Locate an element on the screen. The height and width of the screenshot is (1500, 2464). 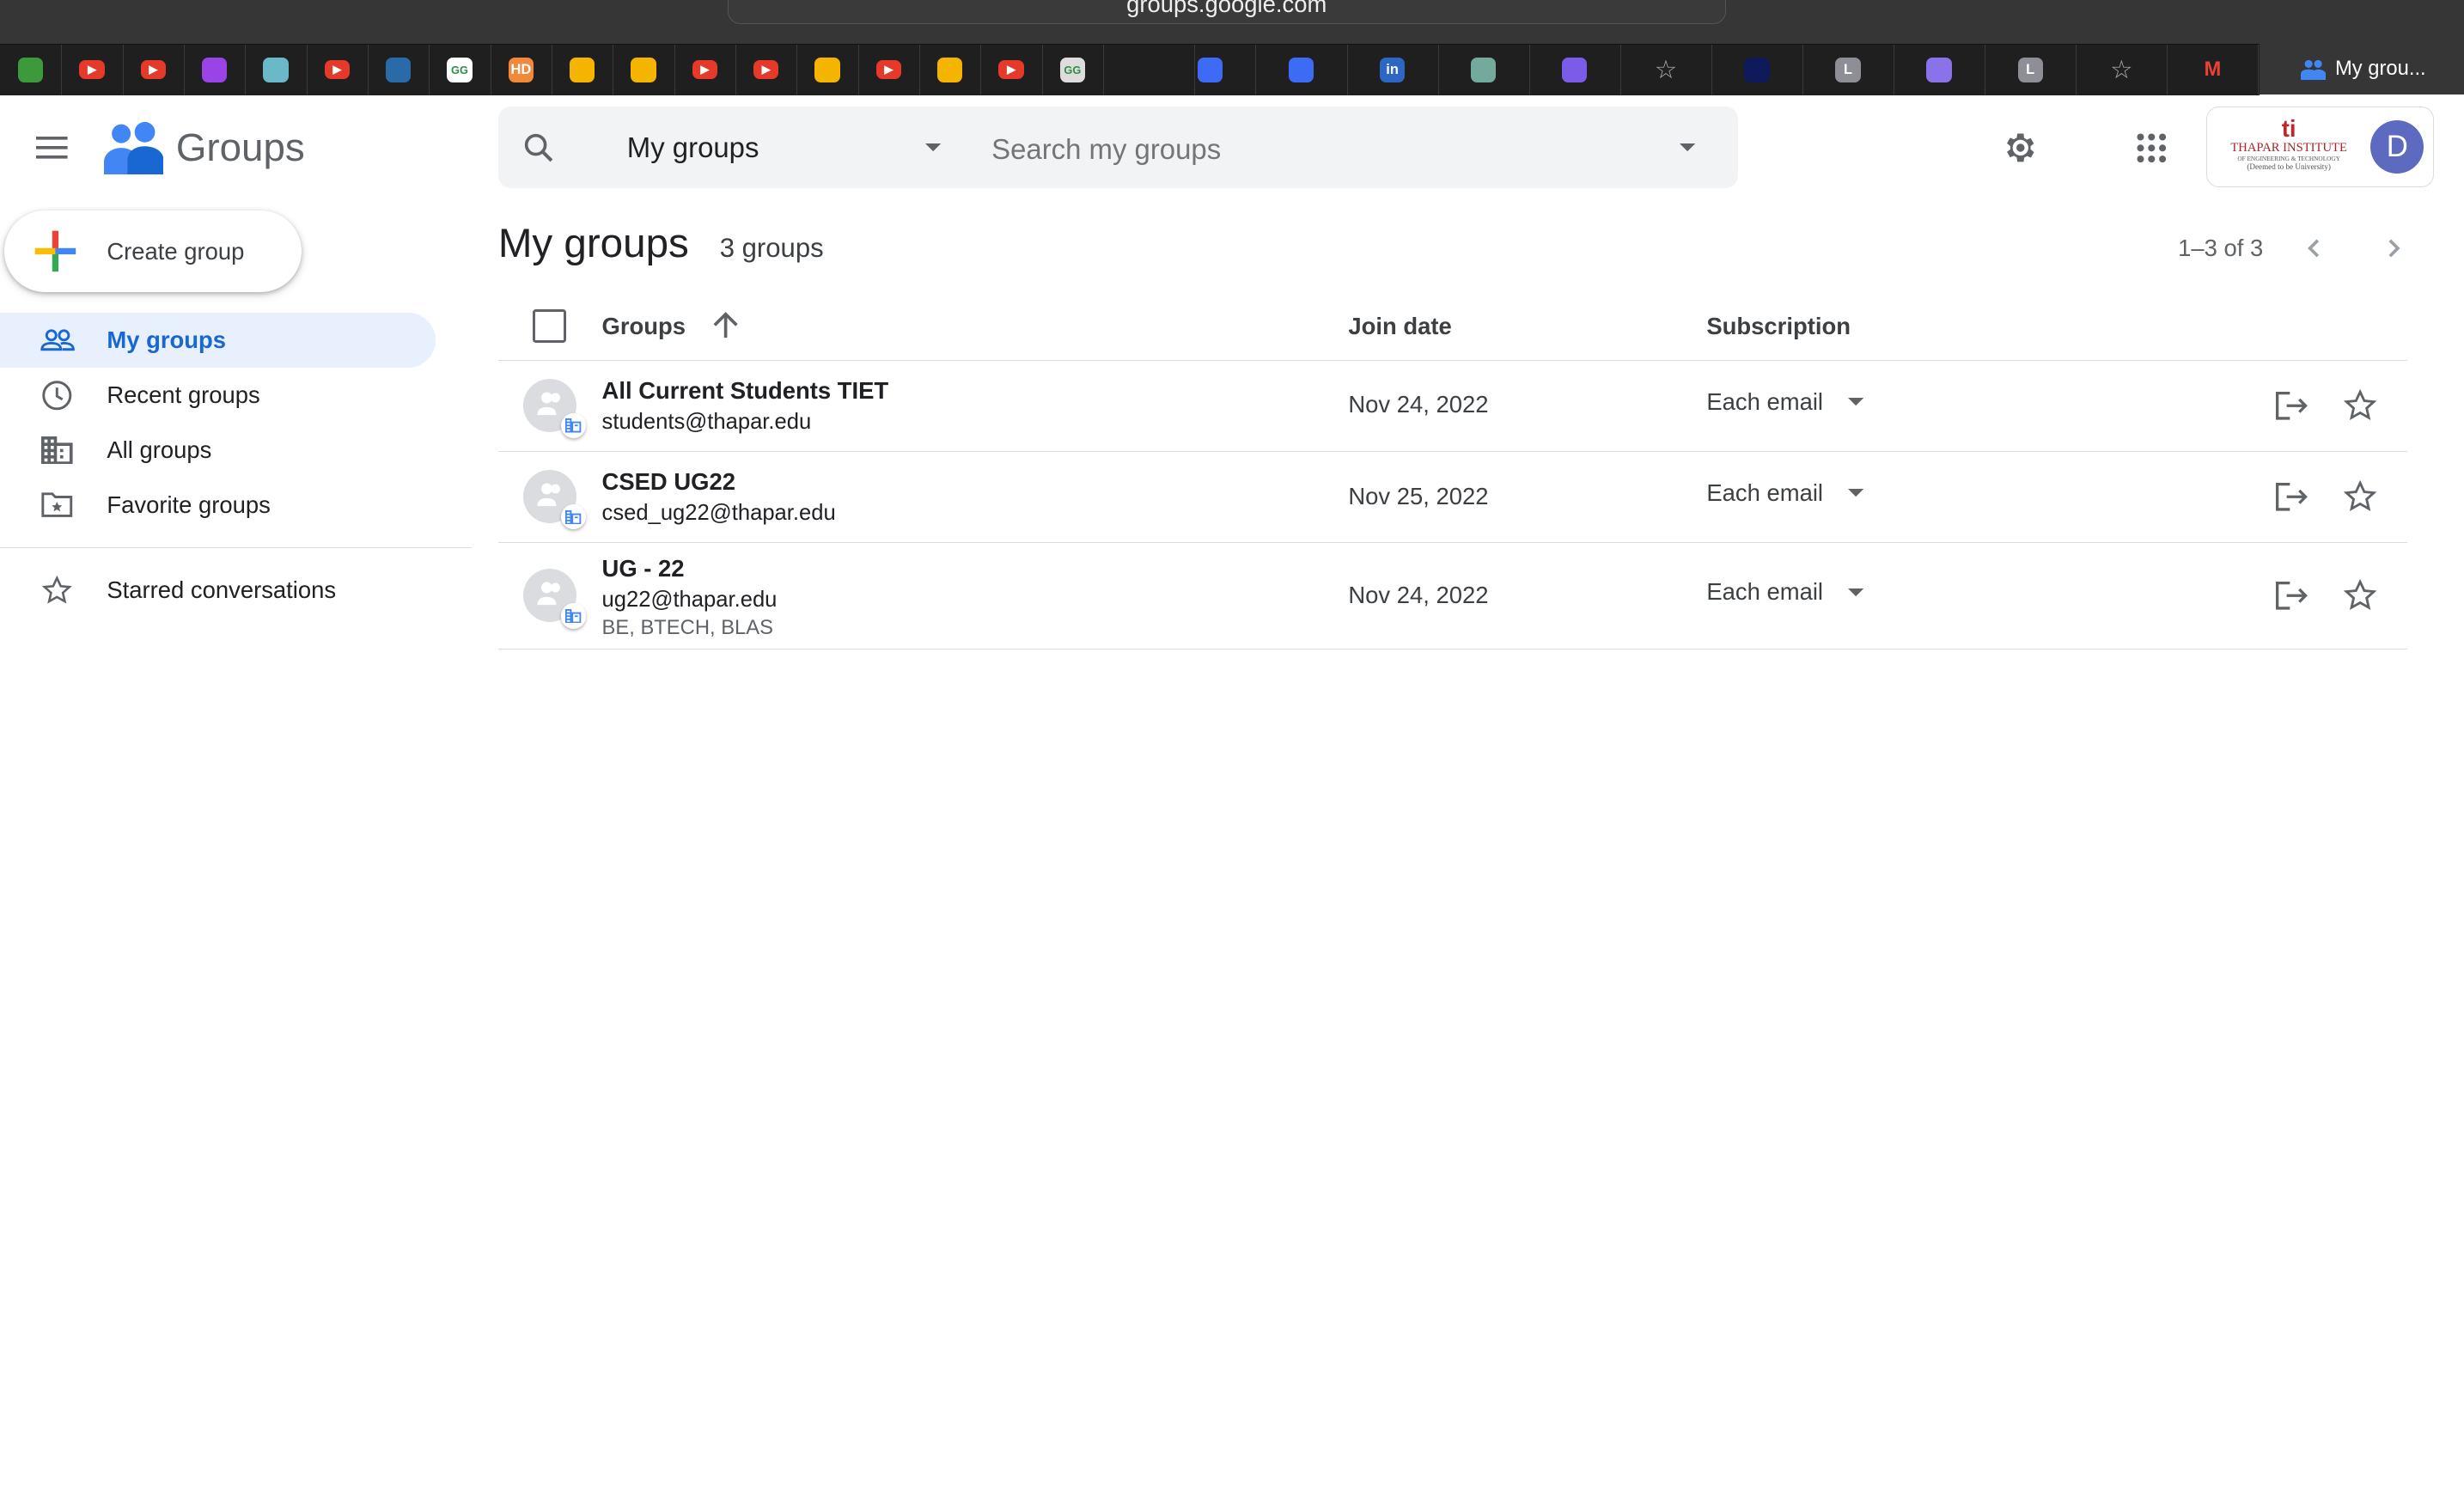
play-green-icon is located at coordinates (31, 70).